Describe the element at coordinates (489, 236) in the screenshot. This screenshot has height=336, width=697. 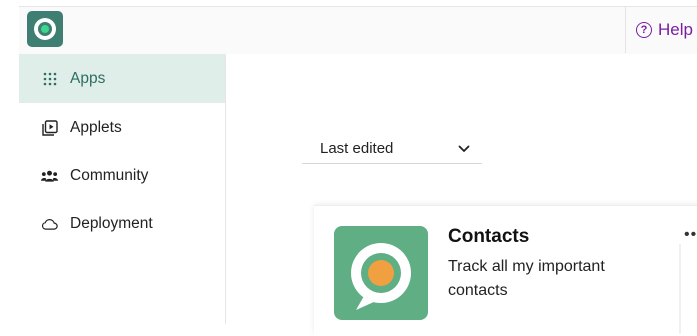
I see `card-title: Contacts` at that location.